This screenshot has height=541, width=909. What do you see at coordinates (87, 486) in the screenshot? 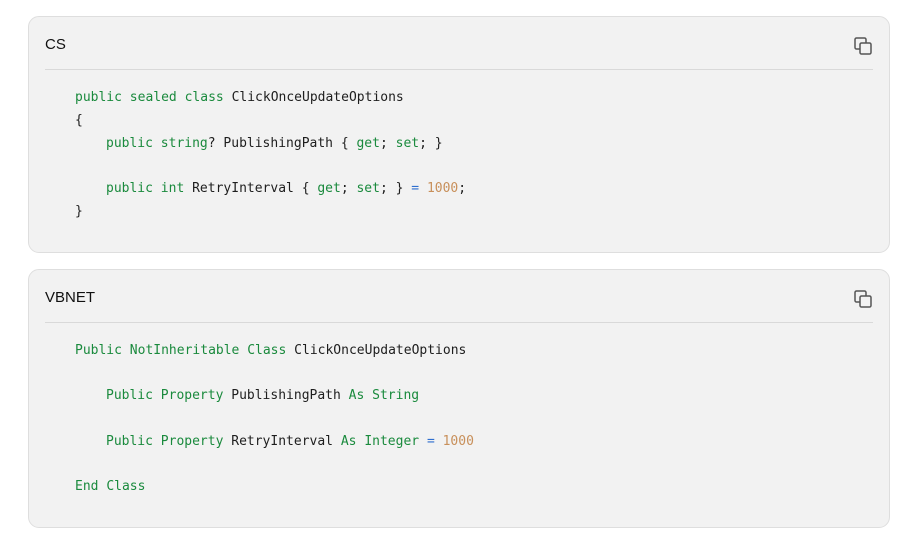
I see `keyword: End` at bounding box center [87, 486].